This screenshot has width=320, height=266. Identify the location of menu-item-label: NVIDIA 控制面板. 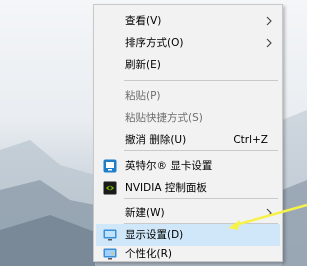
(166, 188).